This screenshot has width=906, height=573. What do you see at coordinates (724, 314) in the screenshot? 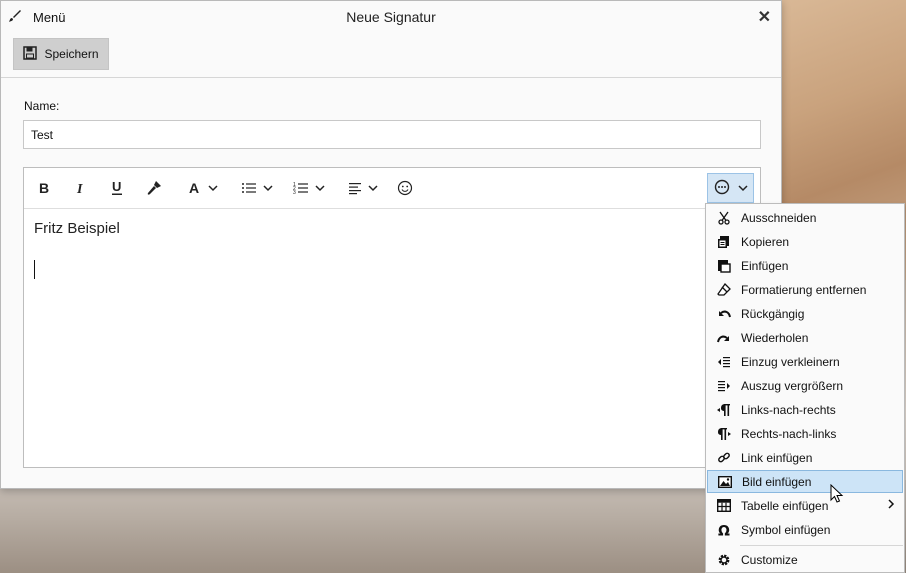
I see `undo-icon` at bounding box center [724, 314].